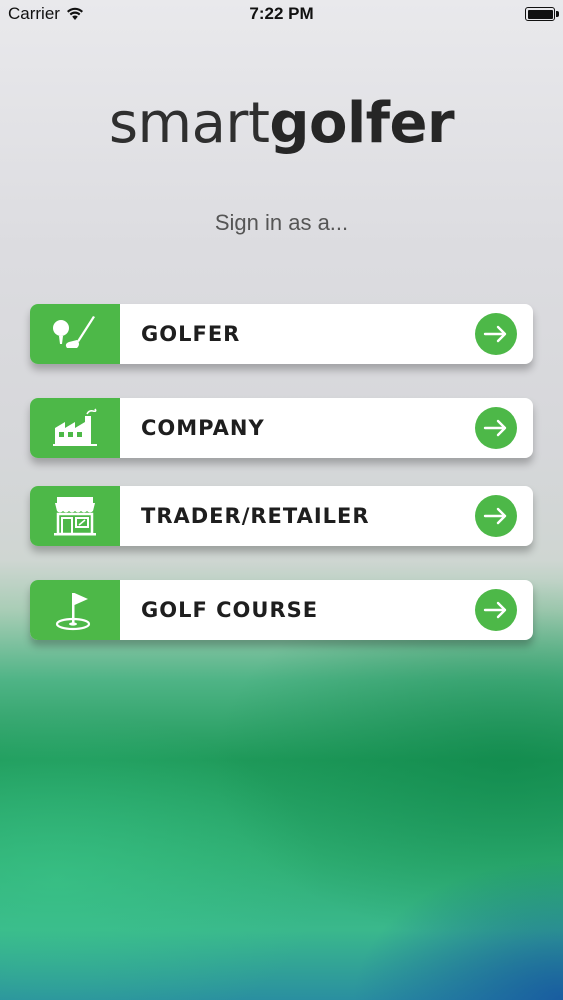 This screenshot has width=563, height=1000. Describe the element at coordinates (255, 516) in the screenshot. I see `option-label-trader-retailer: TRADER/RETAILER` at that location.